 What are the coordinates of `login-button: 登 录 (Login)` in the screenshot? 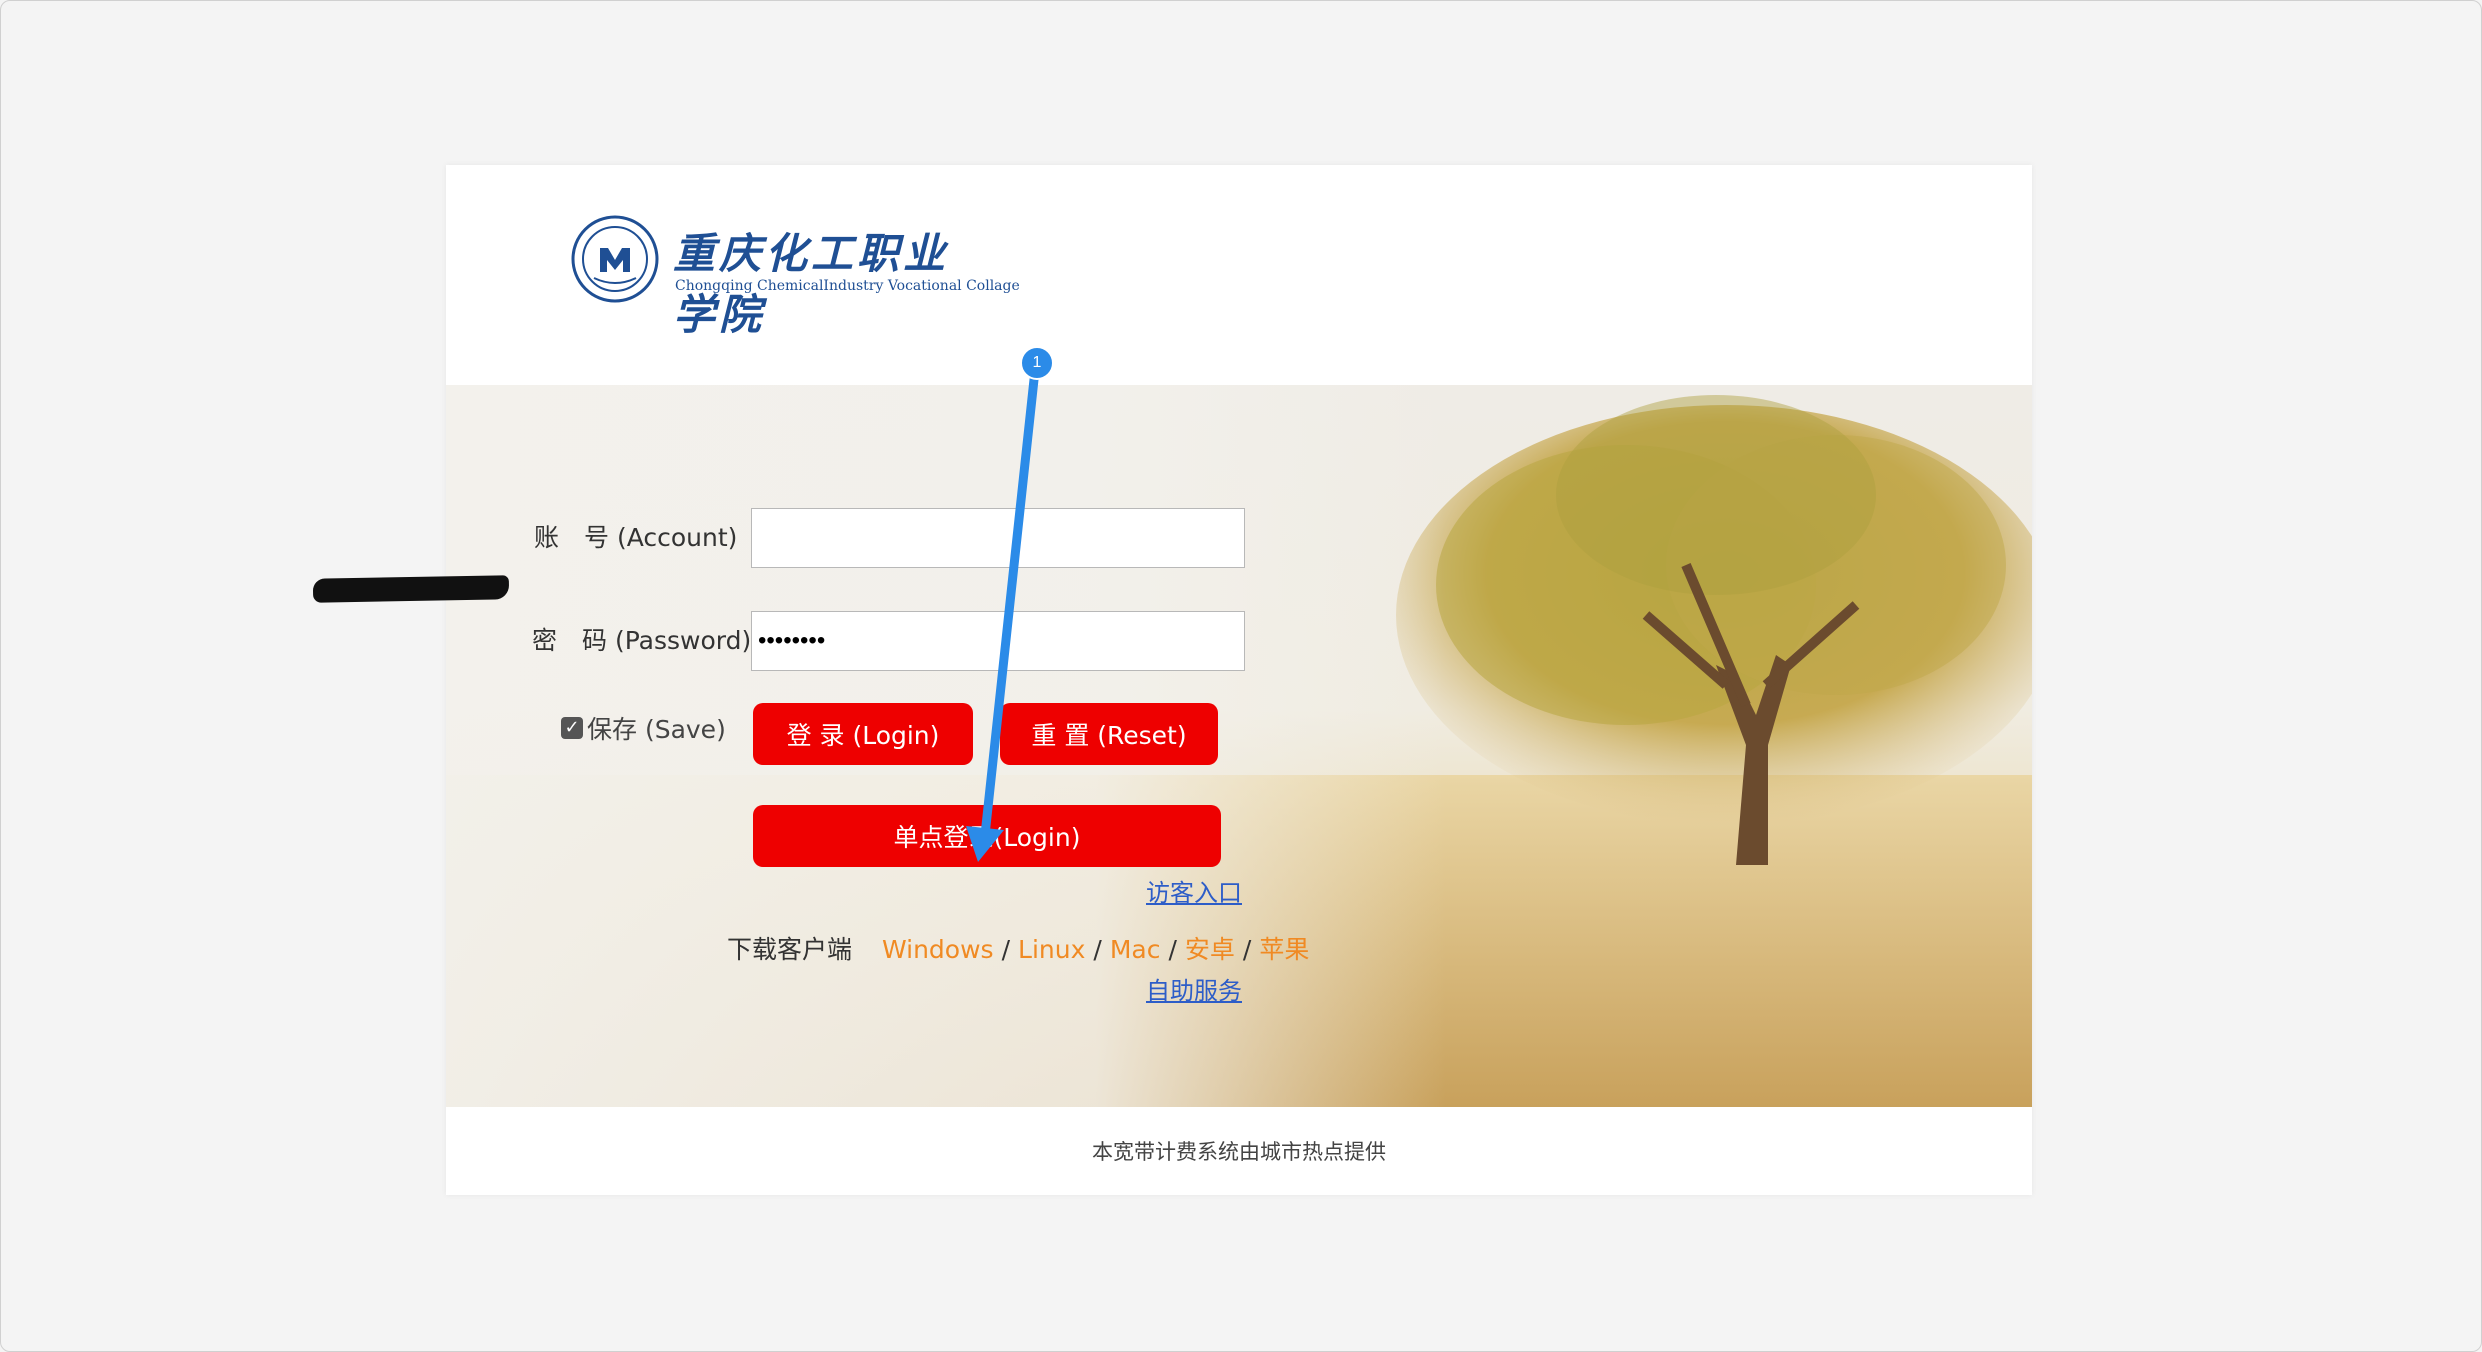 It's located at (863, 734).